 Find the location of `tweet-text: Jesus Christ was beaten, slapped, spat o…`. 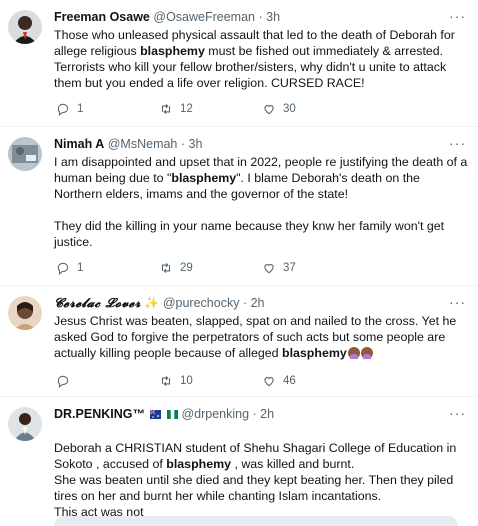

tweet-text: Jesus Christ was beaten, slapped, spat o… is located at coordinates (261, 337).